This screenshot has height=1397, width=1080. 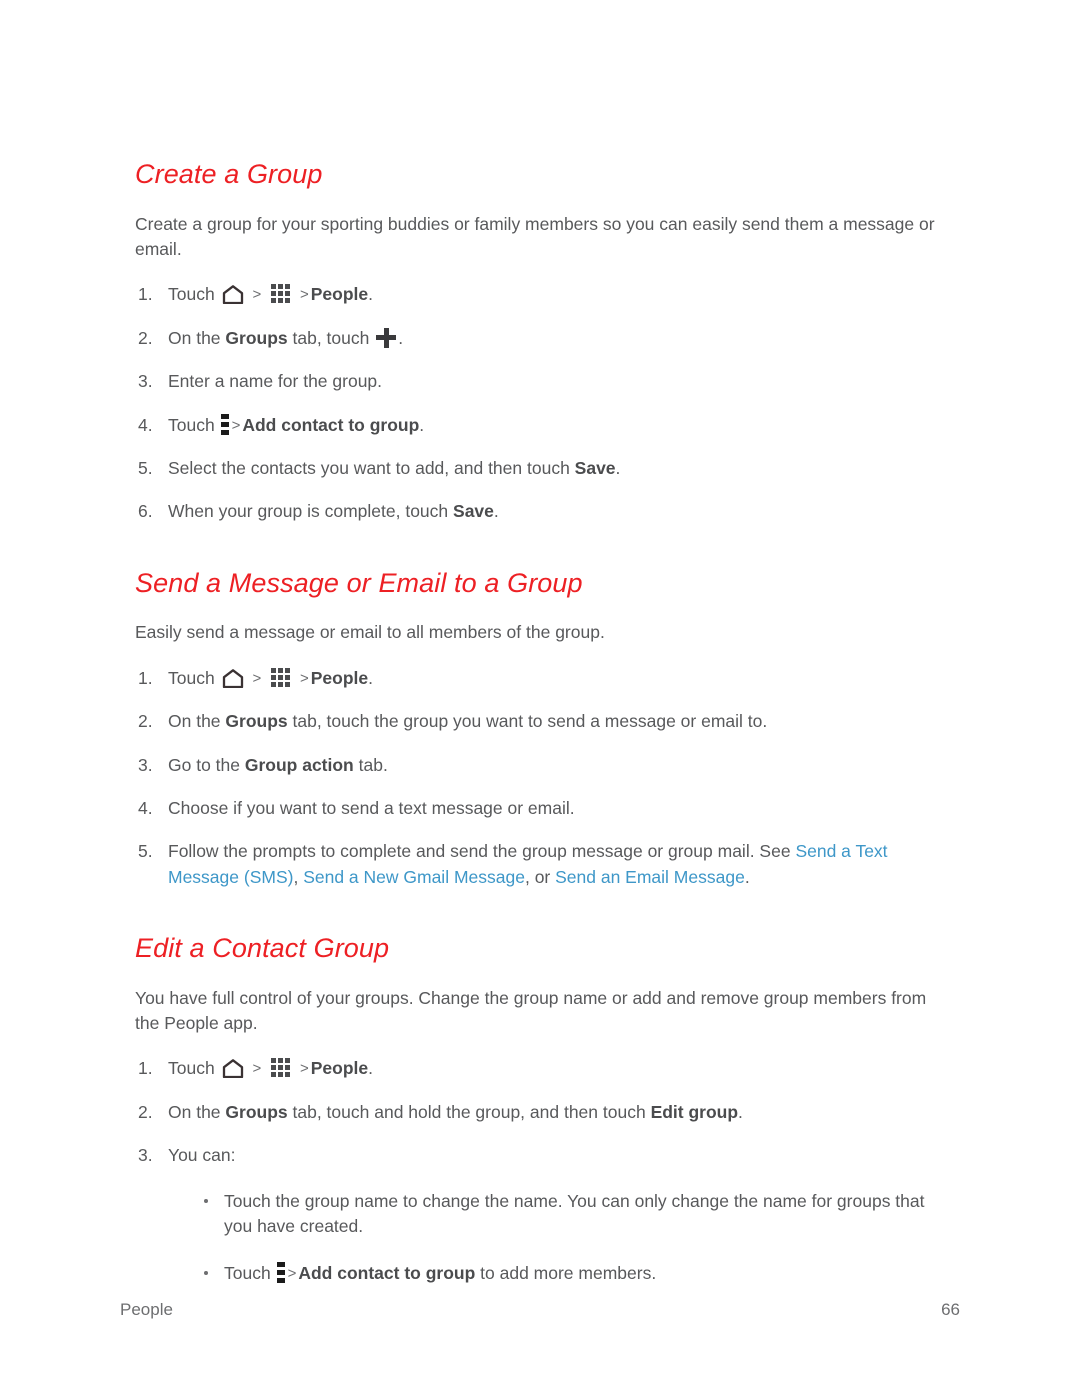 I want to click on bullet-bold-target: Add contact to group, so click(x=387, y=1273).